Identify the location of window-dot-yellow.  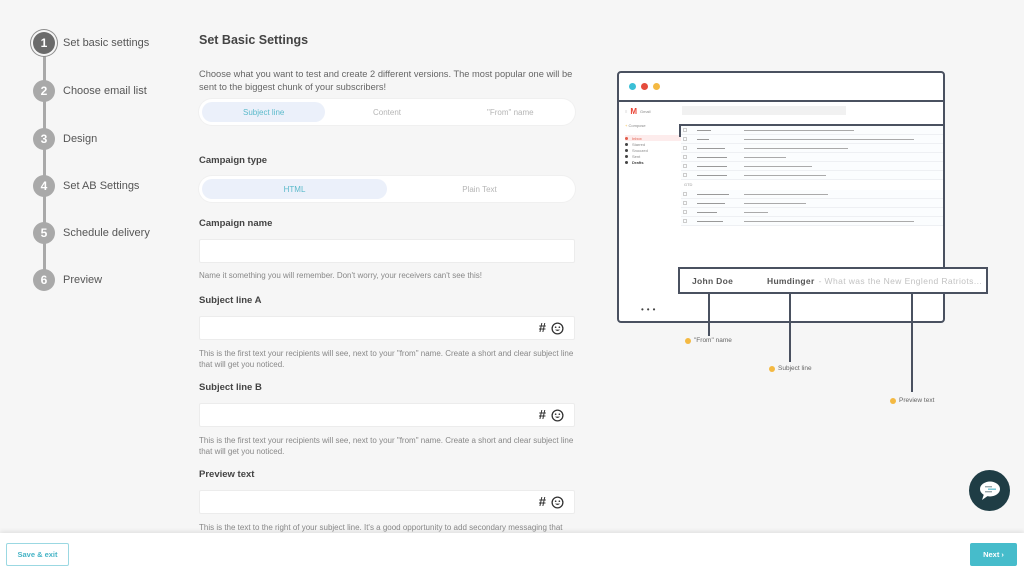
(656, 86).